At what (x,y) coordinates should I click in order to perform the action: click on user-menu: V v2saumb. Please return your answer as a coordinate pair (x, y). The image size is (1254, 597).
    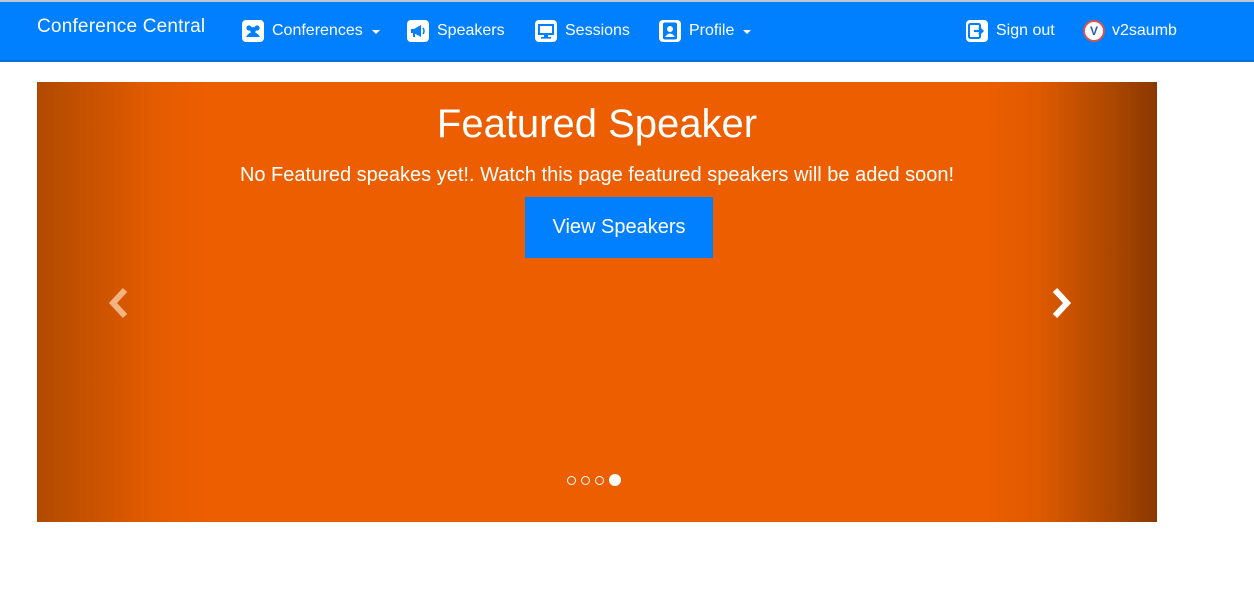
    Looking at the image, I should click on (1130, 31).